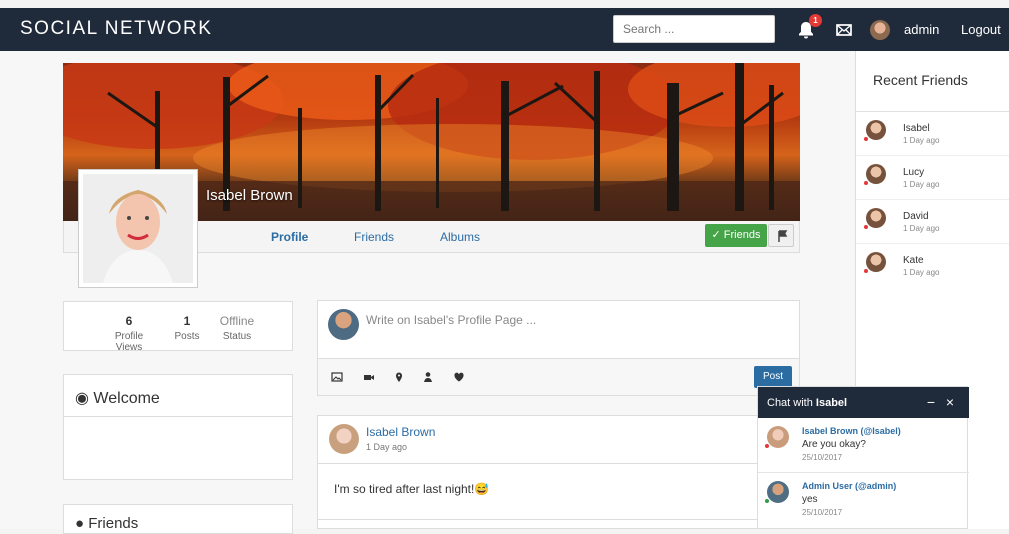 Image resolution: width=1009 pixels, height=534 pixels. Describe the element at coordinates (237, 328) in the screenshot. I see `status-stat: Offline Status` at that location.